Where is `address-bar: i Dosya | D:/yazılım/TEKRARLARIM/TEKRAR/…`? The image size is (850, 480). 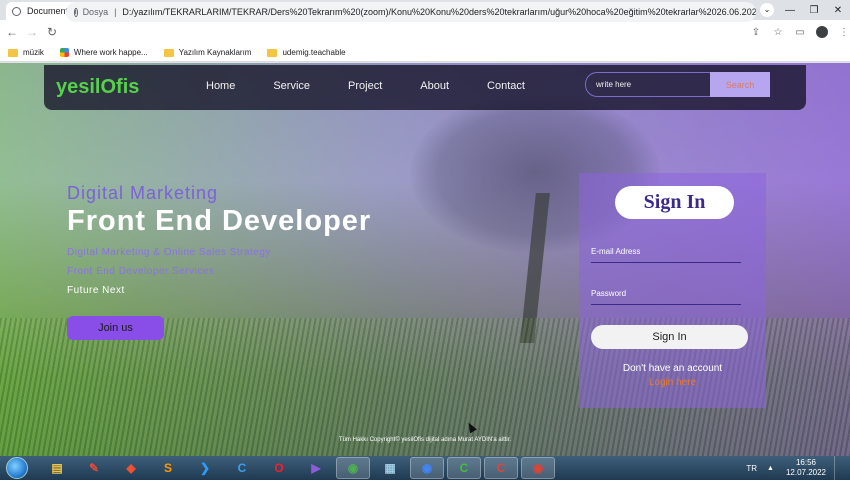
address-bar: i Dosya | D:/yazılım/TEKRARLARIM/TEKRAR/… is located at coordinates (411, 12).